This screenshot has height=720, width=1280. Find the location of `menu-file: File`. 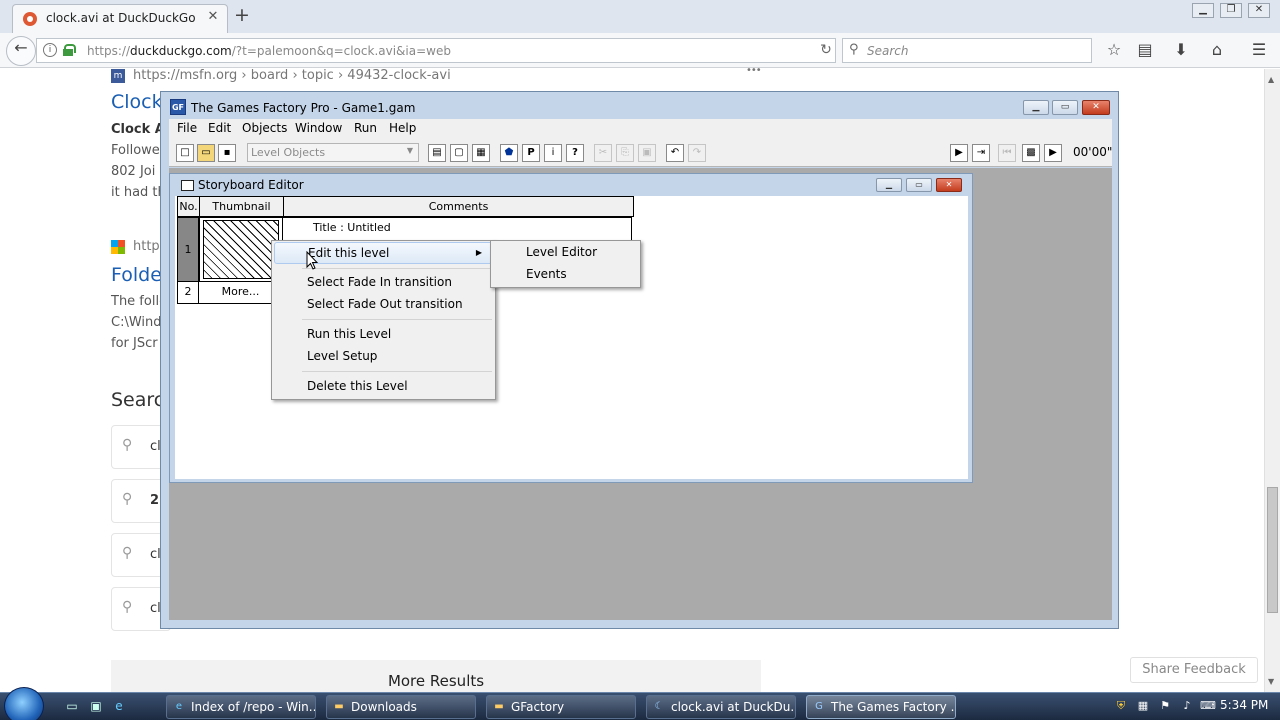

menu-file: File is located at coordinates (187, 128).